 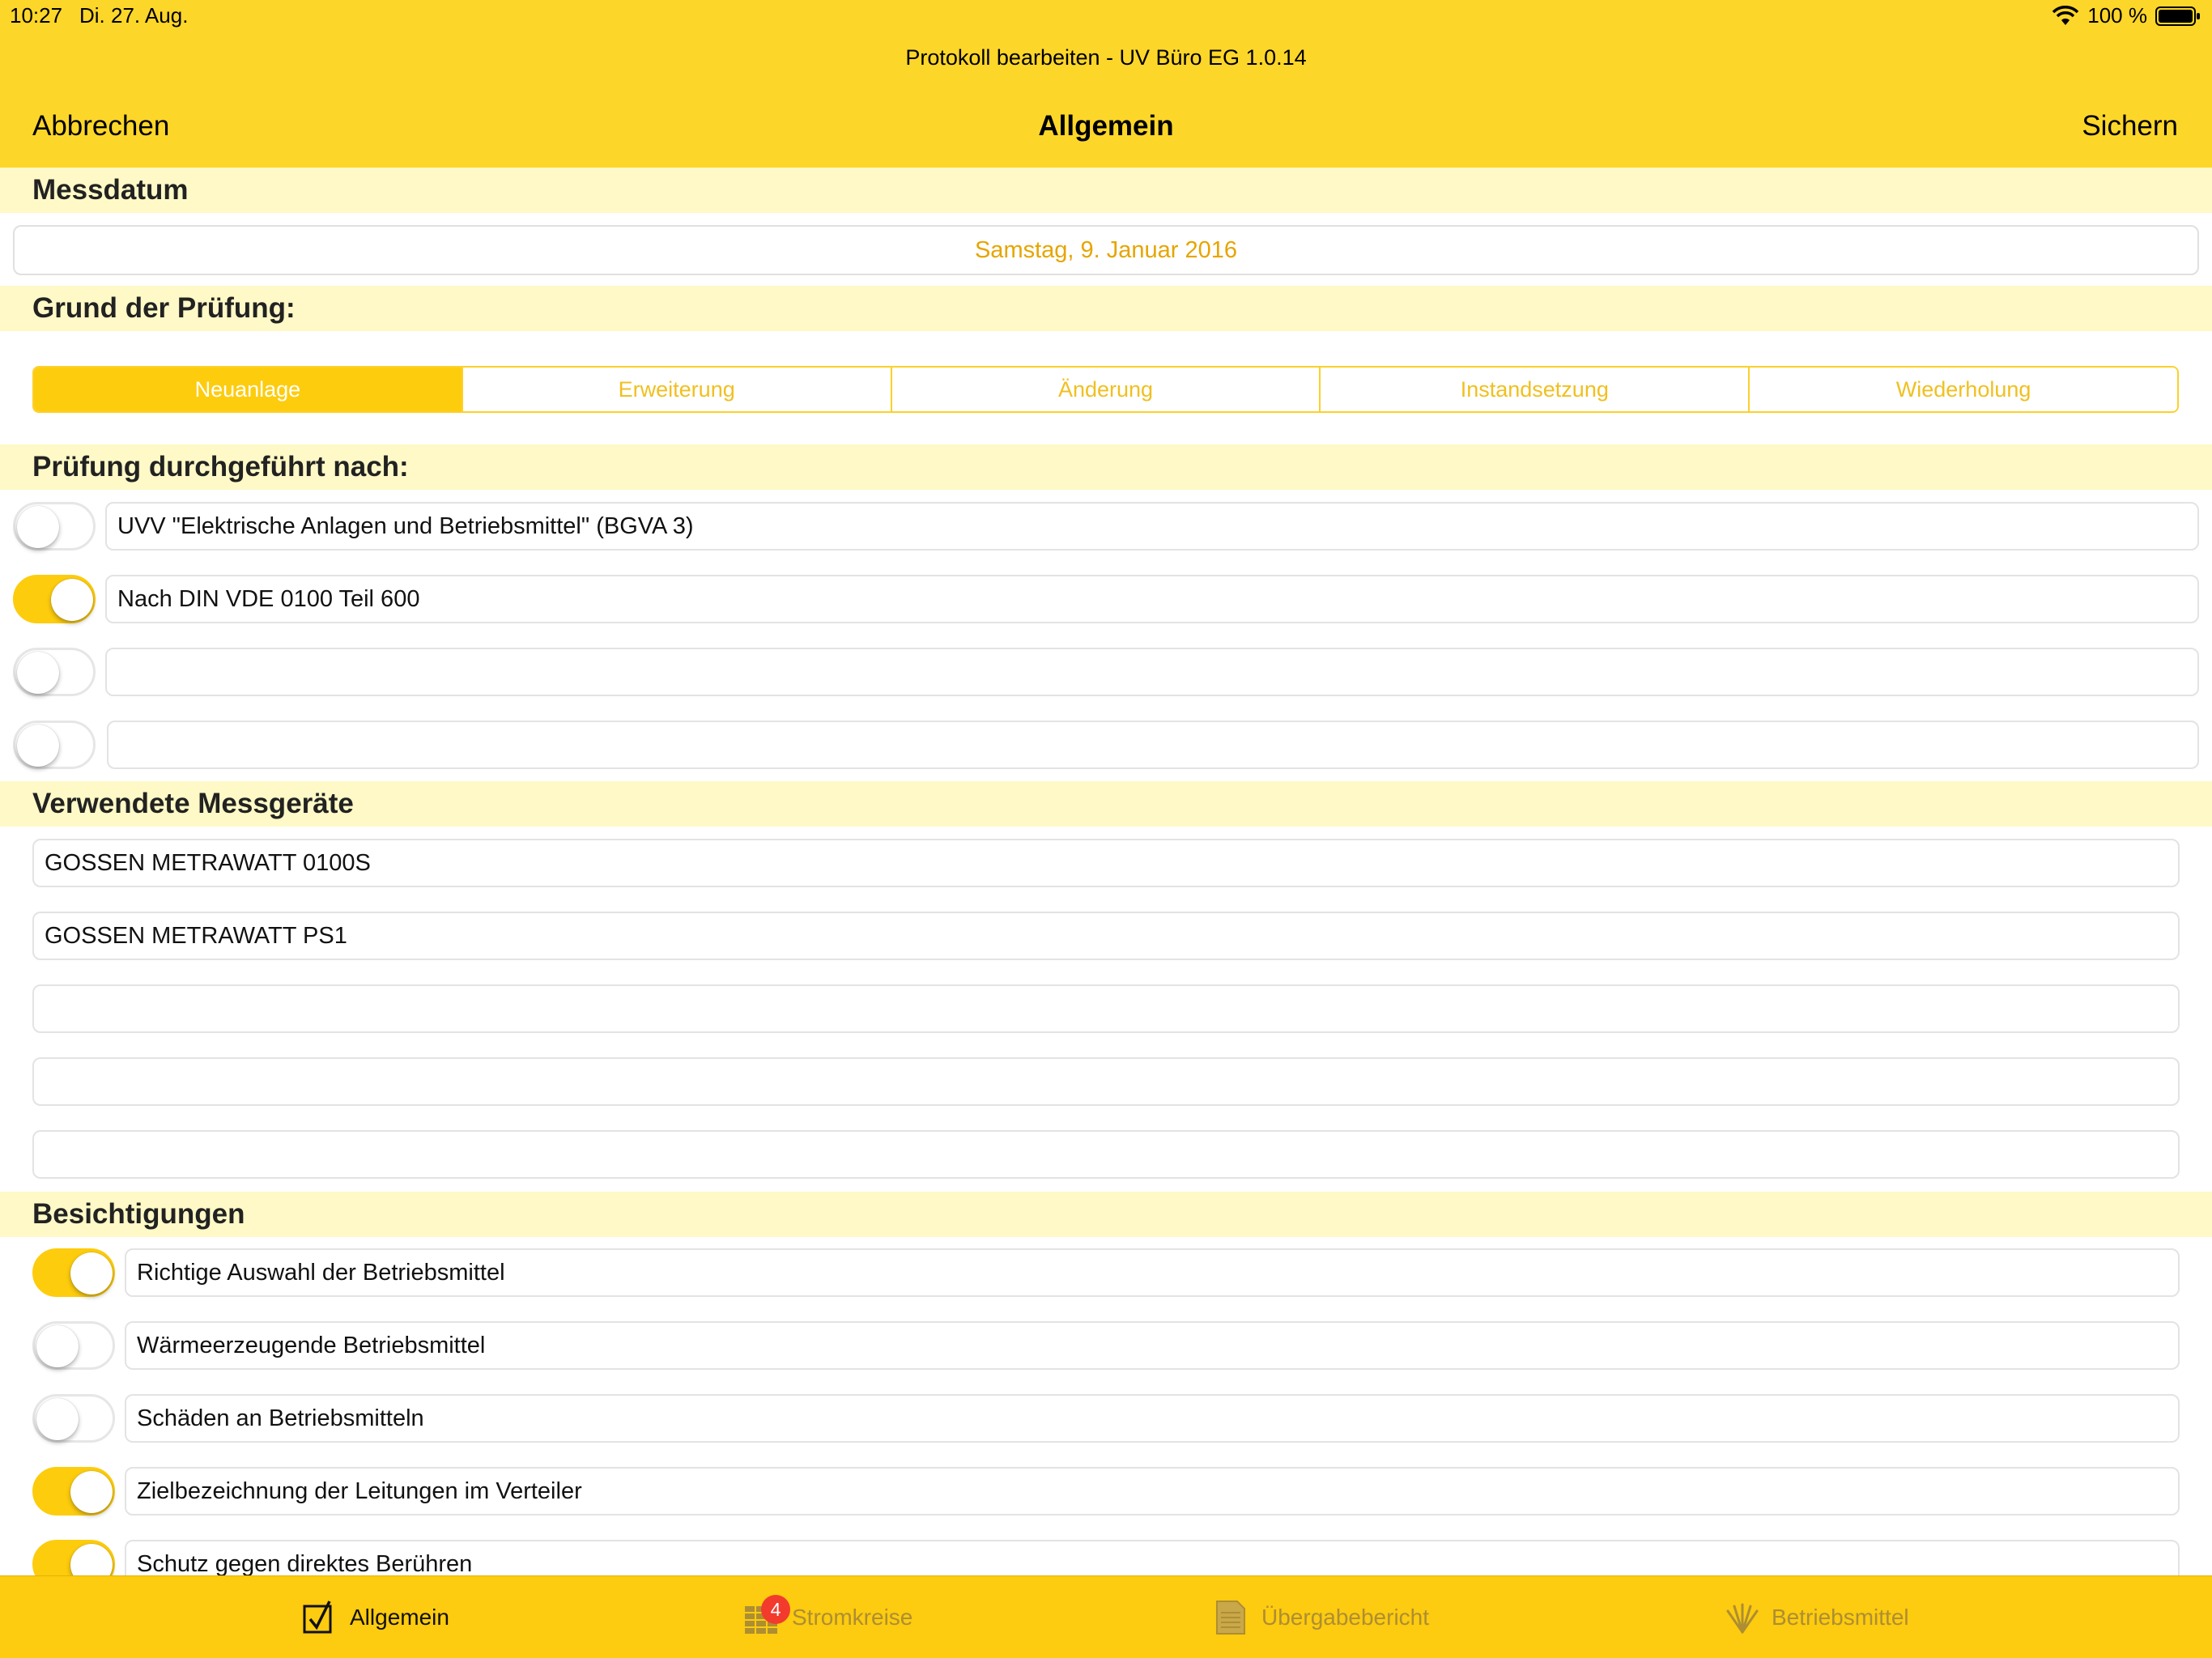 I want to click on tab-uebergabebericht-label: Übergabebericht, so click(x=1346, y=1617).